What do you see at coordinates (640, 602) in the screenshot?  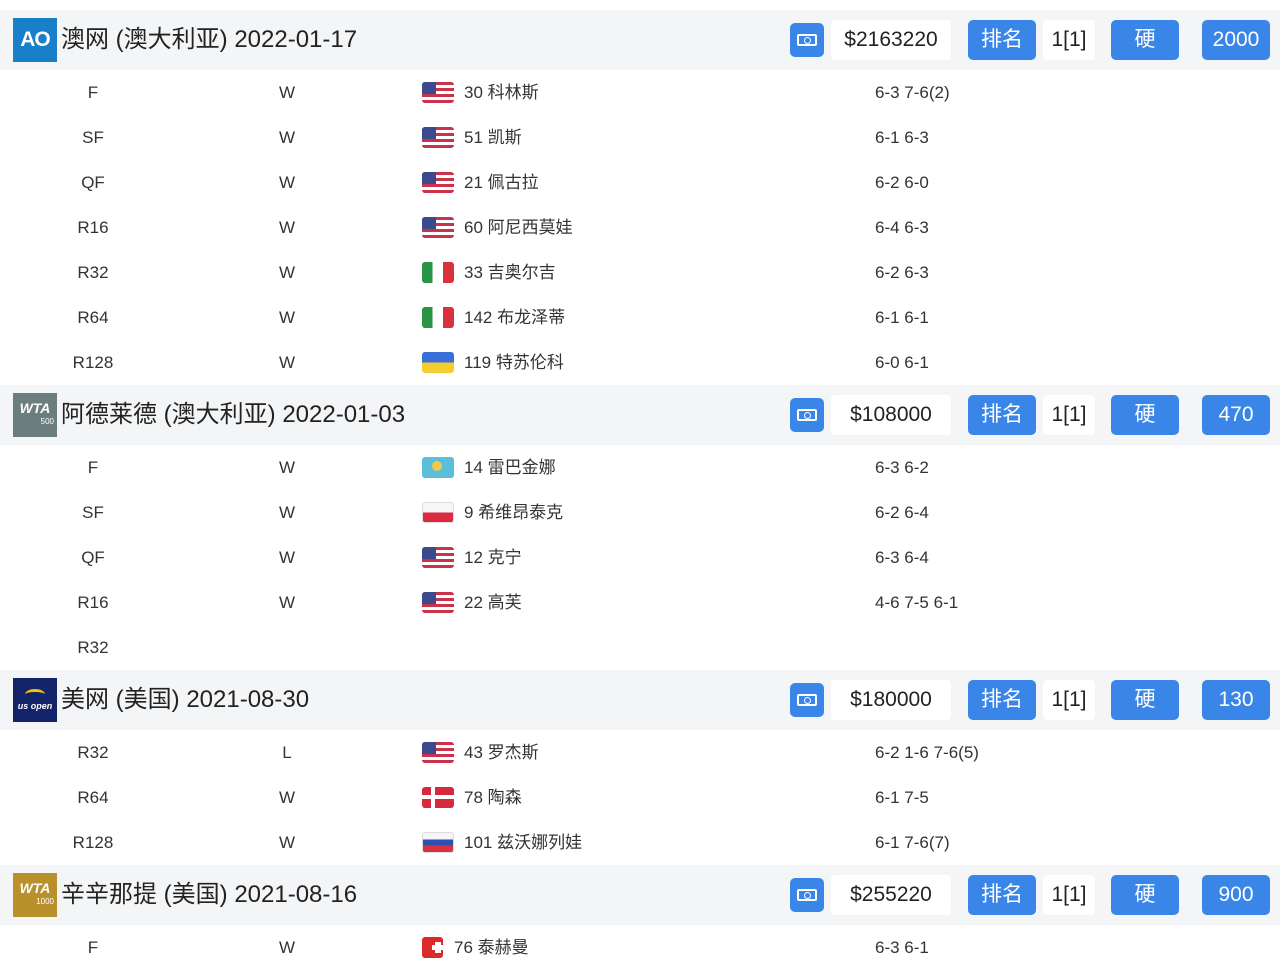 I see `match-row: R16 W 22 高芙 4-6 7-5 6-1` at bounding box center [640, 602].